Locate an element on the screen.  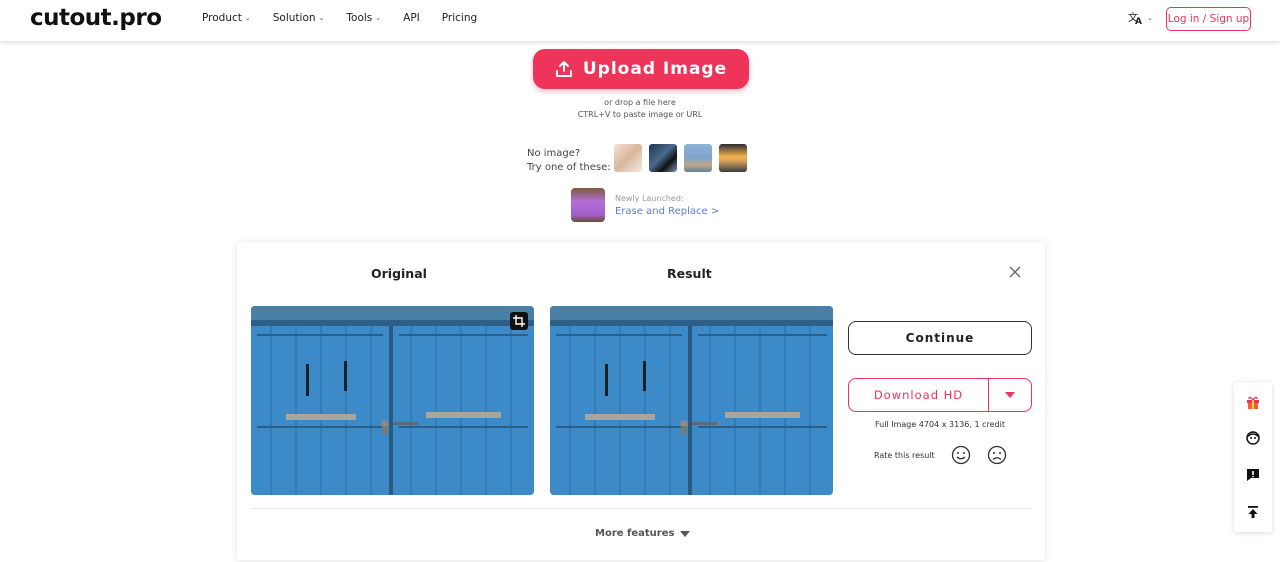
crop-icon is located at coordinates (519, 321).